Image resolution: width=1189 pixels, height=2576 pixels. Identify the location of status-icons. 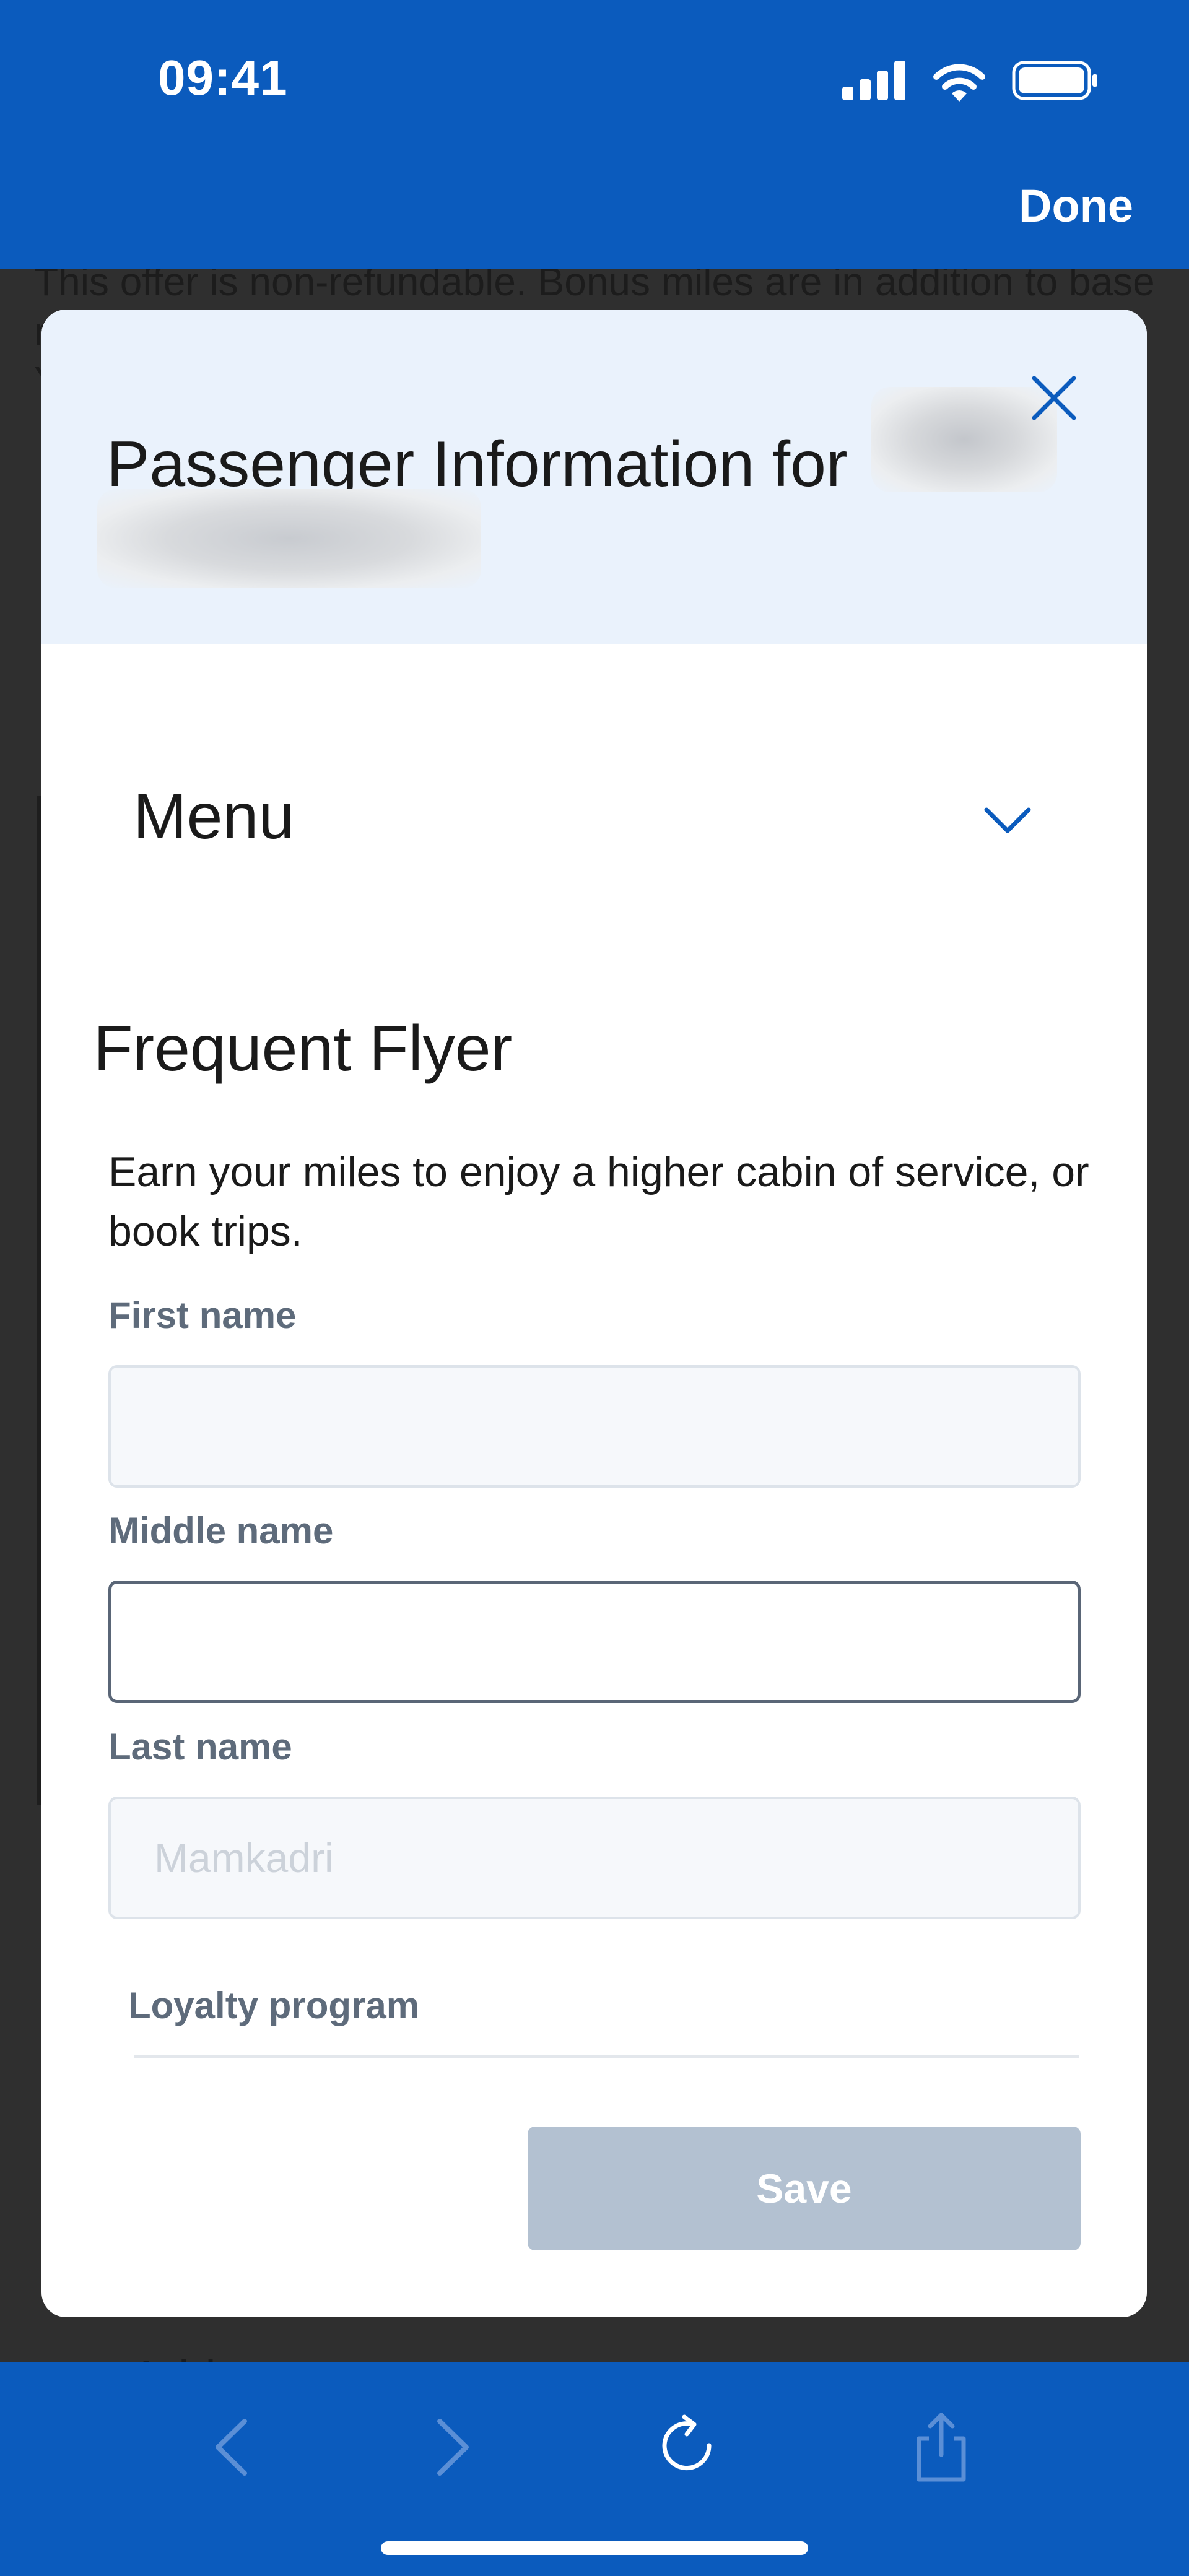
(970, 81).